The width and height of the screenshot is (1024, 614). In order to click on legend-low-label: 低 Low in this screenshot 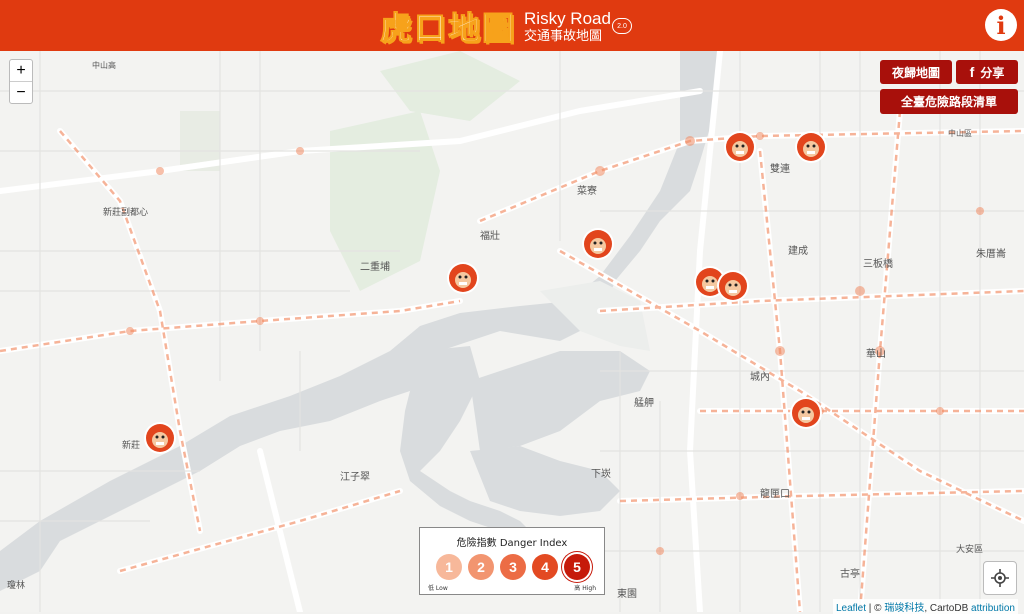, I will do `click(438, 588)`.